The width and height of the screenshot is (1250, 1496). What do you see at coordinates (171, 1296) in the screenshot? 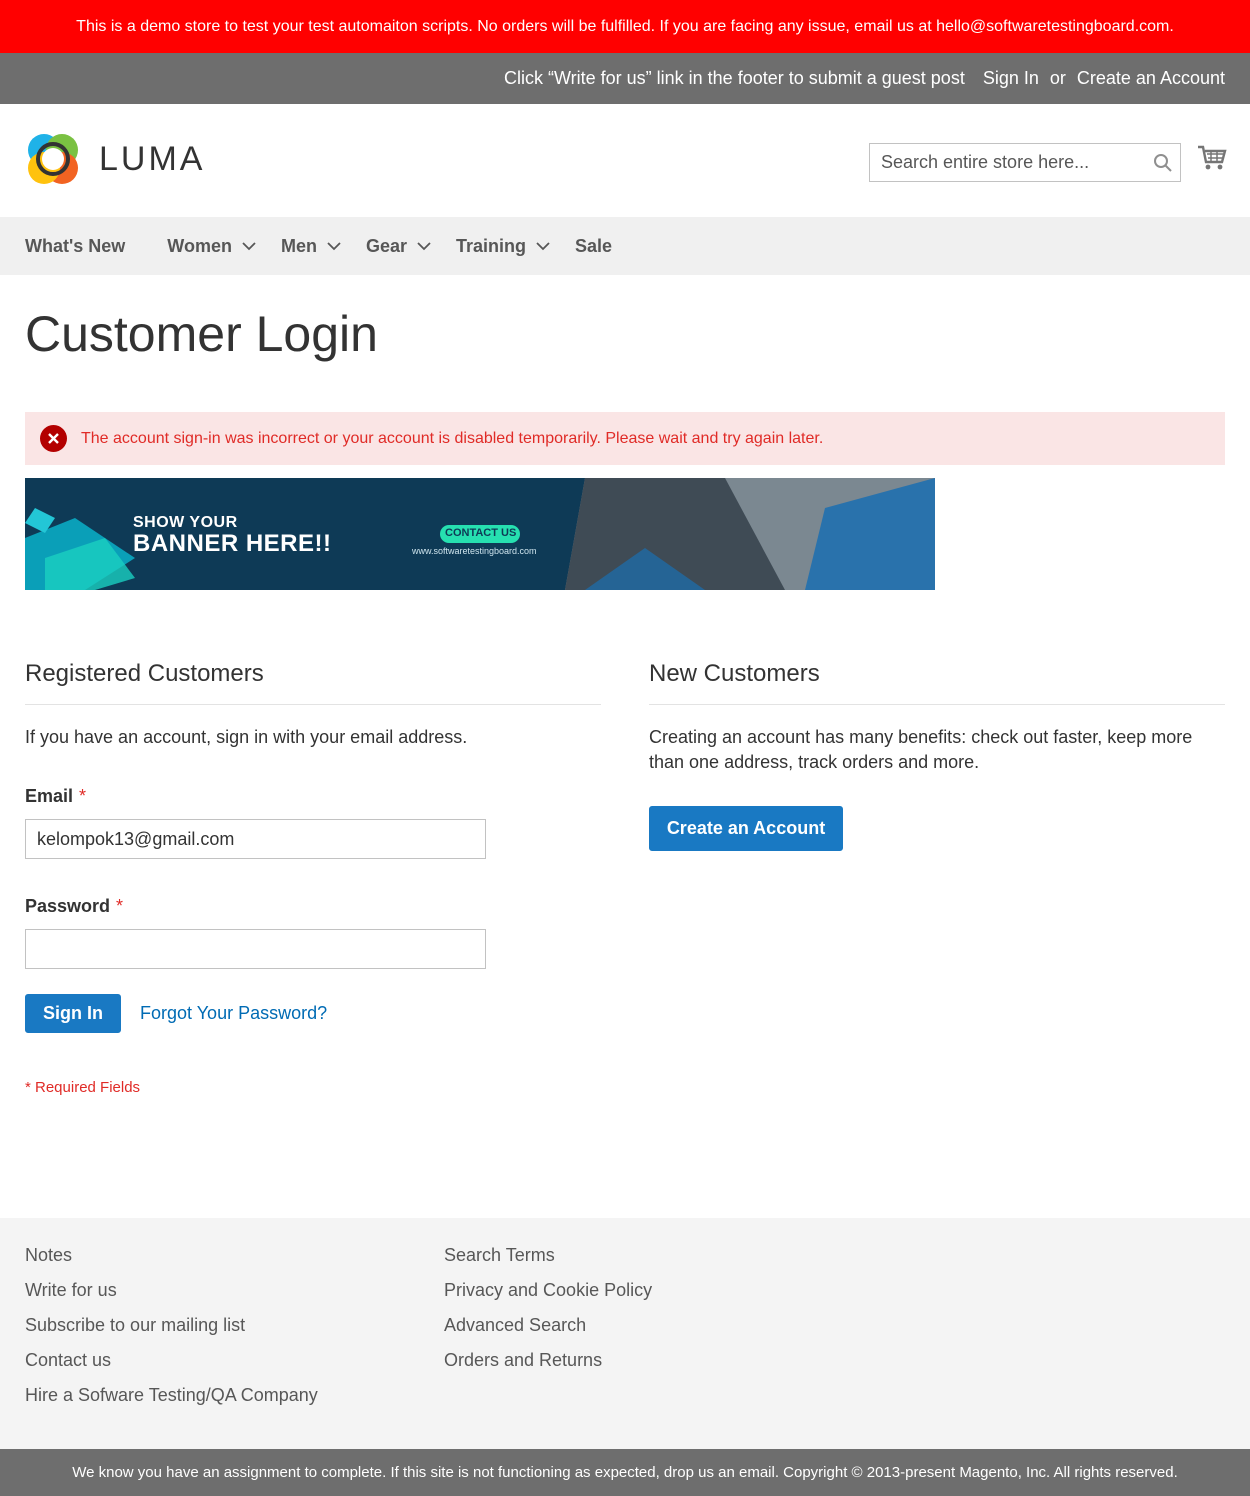
I see `footer-link: Write for us` at bounding box center [171, 1296].